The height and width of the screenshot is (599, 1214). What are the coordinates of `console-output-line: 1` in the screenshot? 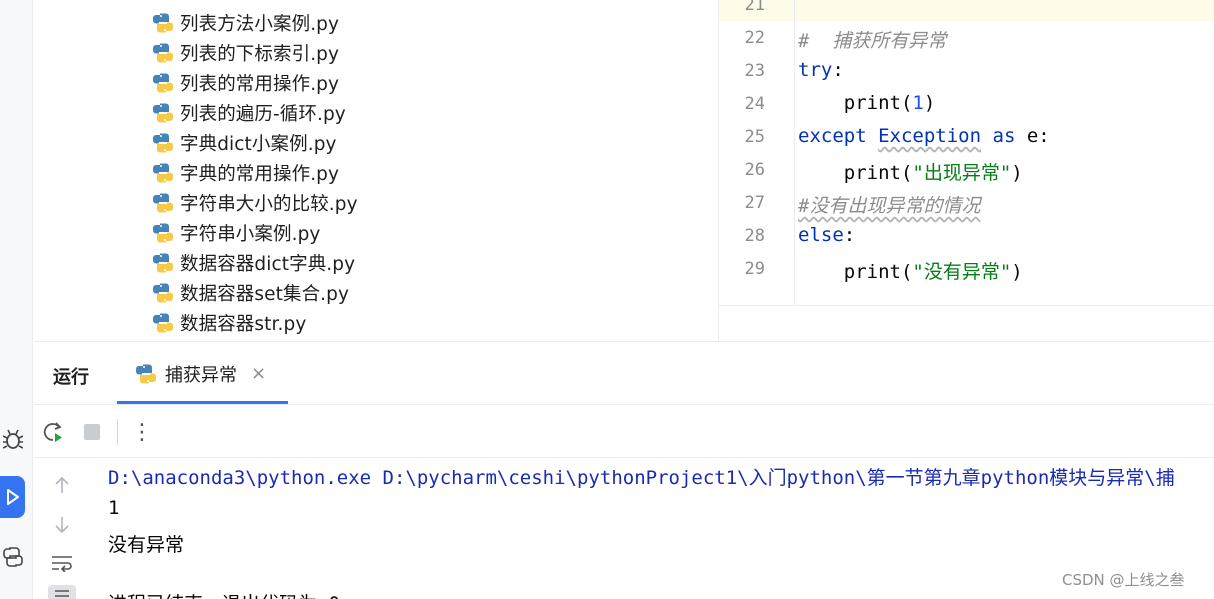 It's located at (114, 508).